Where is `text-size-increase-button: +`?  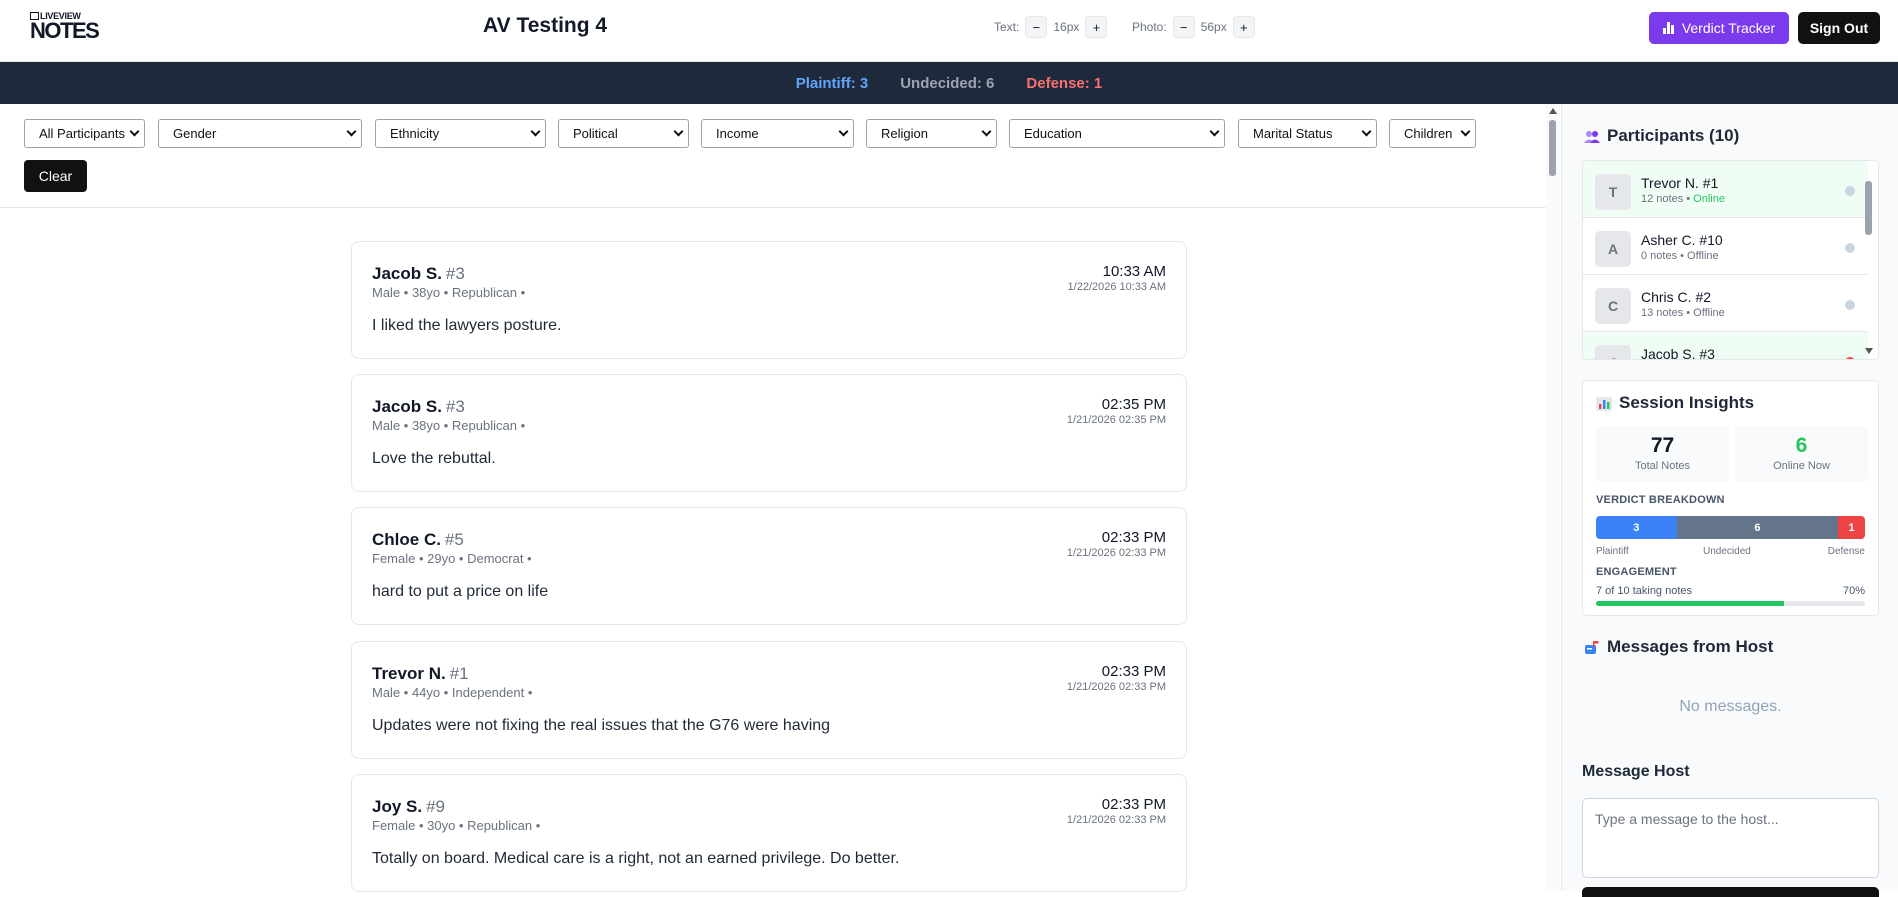 text-size-increase-button: + is located at coordinates (1096, 27).